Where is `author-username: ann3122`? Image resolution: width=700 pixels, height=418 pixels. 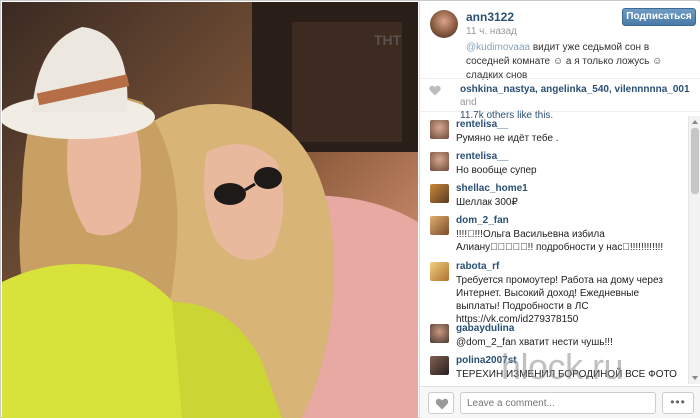 author-username: ann3122 is located at coordinates (490, 17).